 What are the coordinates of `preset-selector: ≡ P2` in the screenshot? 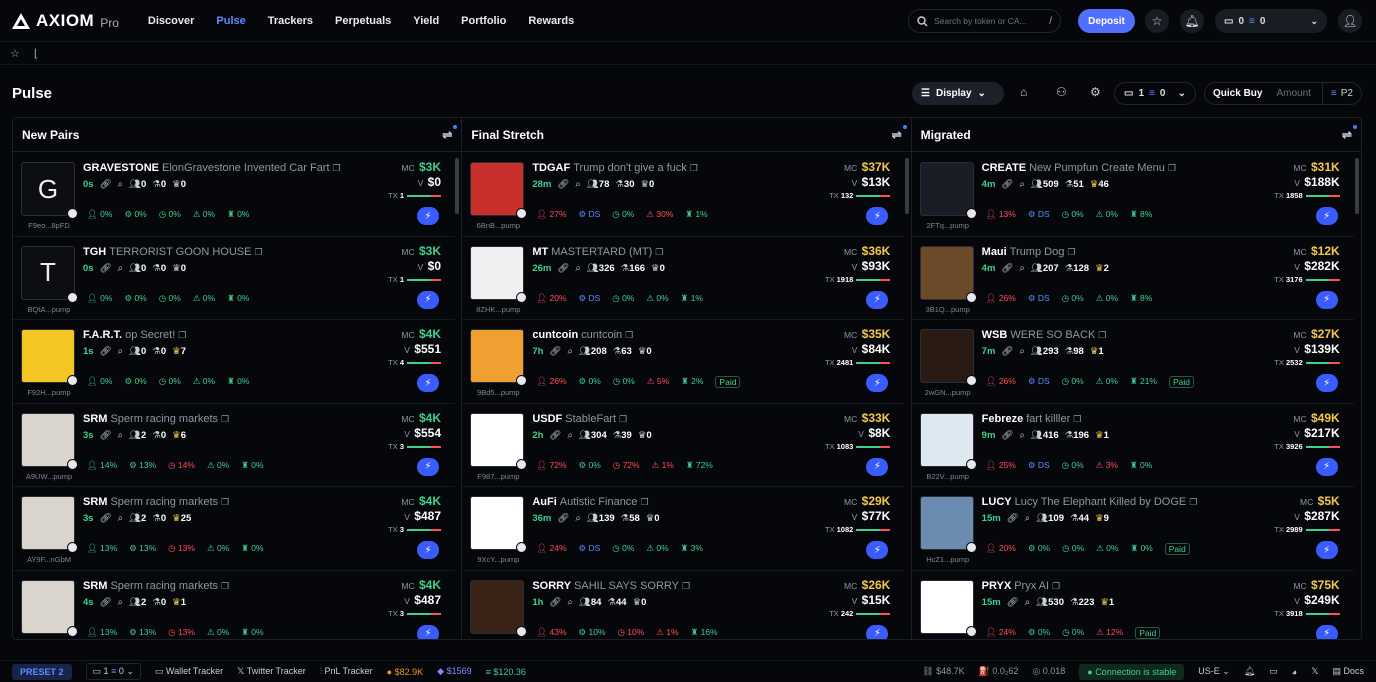 It's located at (1341, 93).